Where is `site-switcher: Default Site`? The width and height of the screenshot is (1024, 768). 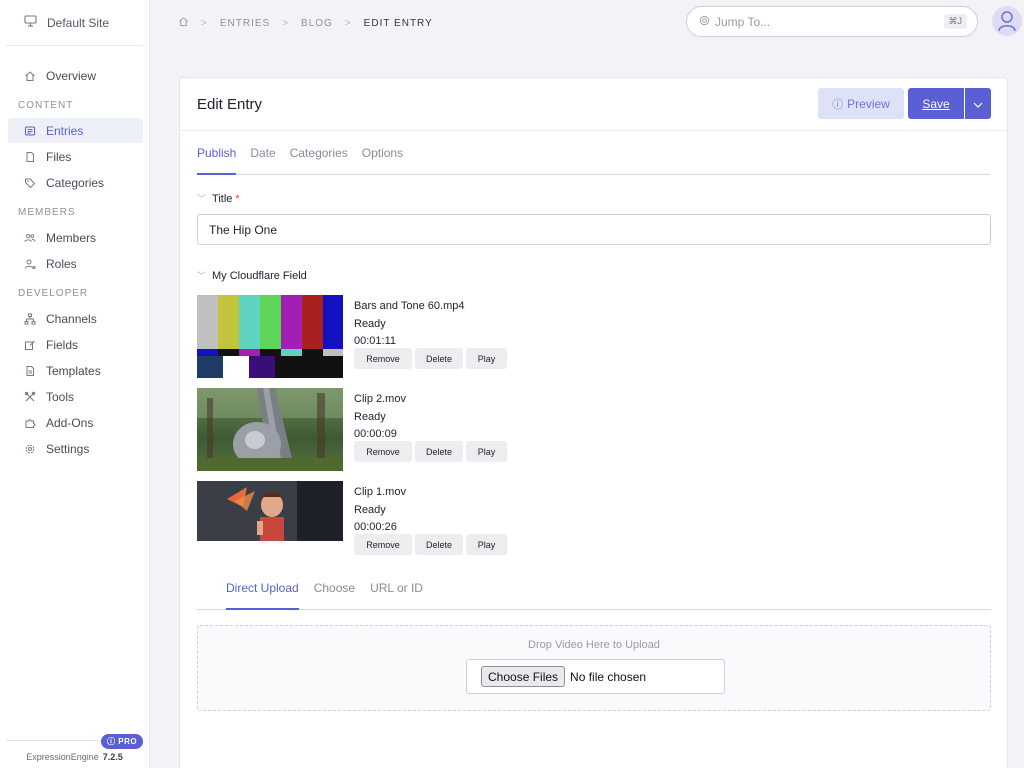
site-switcher: Default Site is located at coordinates (74, 23).